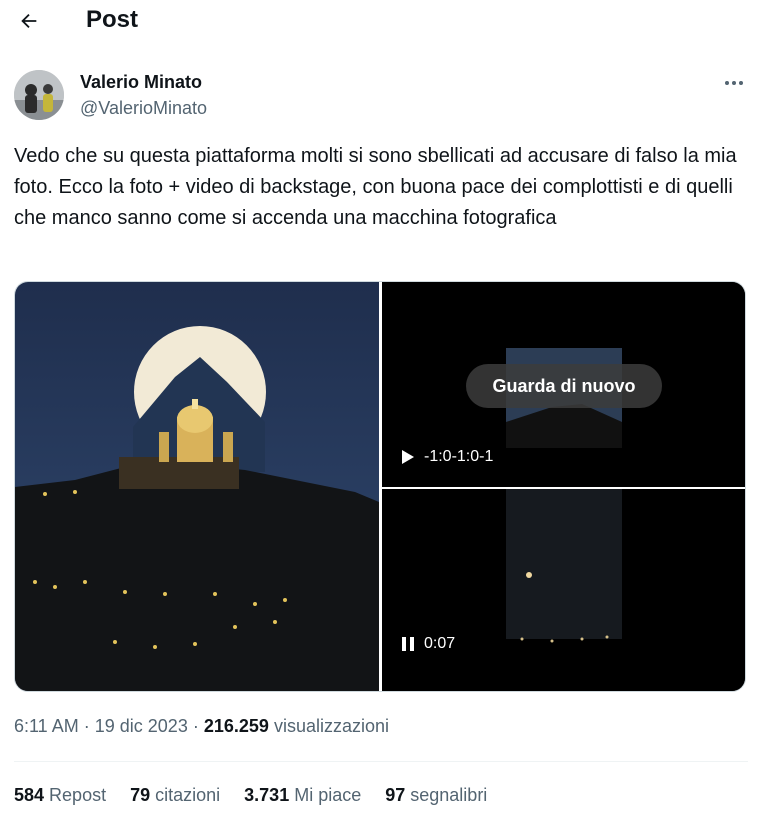 Image resolution: width=768 pixels, height=815 pixels. Describe the element at coordinates (267, 795) in the screenshot. I see `likes-count: 3.731` at that location.